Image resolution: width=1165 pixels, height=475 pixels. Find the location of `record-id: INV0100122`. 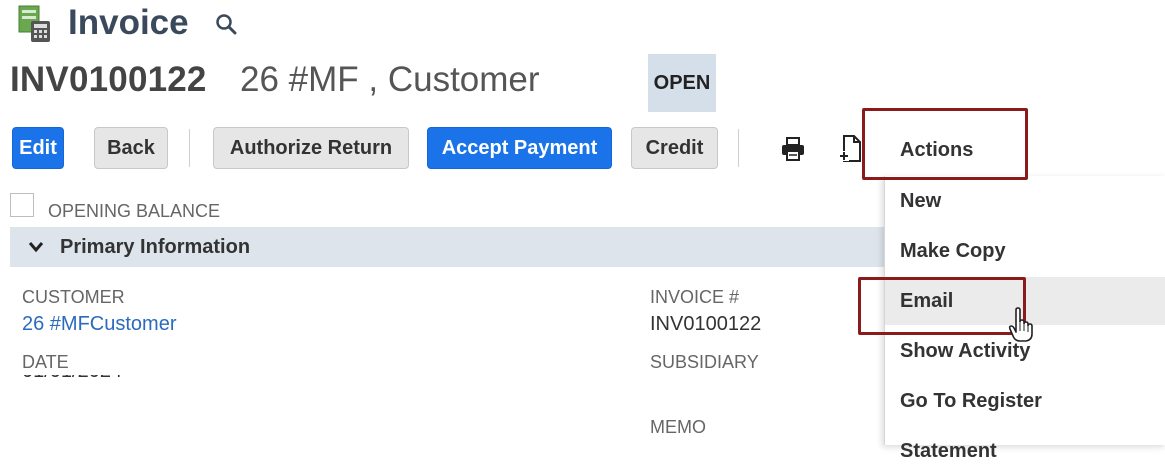

record-id: INV0100122 is located at coordinates (108, 79).